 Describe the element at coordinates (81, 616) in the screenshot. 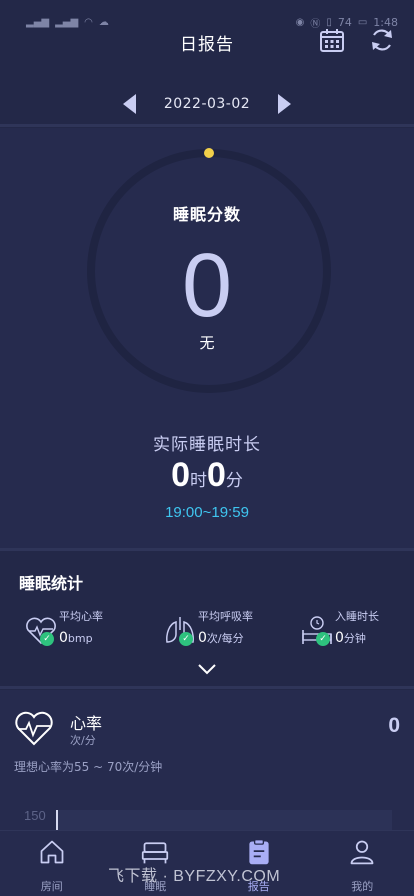

I see `stat-label: 平均心率` at that location.